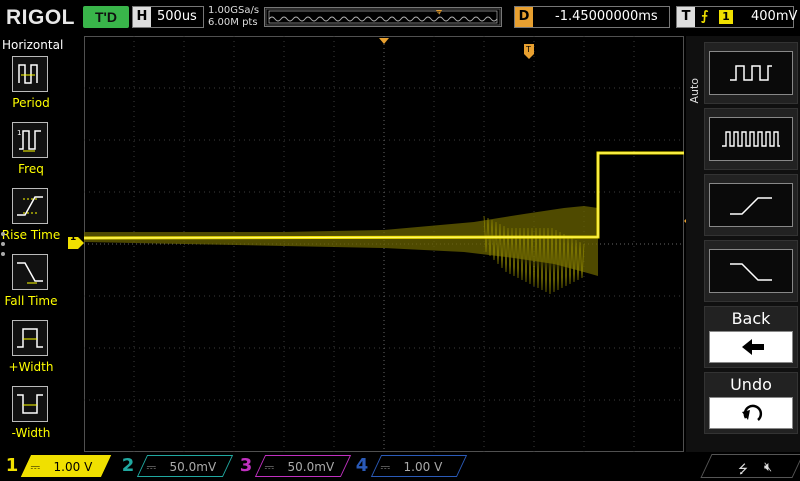  I want to click on measure-period-label: Period, so click(31, 103).